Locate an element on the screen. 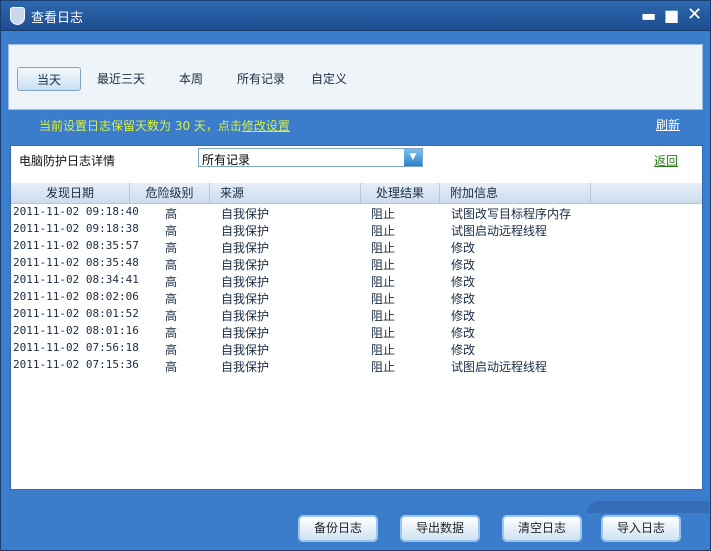 This screenshot has width=711, height=551. table-row: 2011-11-02 08:35:48 高 自我保护 阻止 修改 is located at coordinates (356, 263).